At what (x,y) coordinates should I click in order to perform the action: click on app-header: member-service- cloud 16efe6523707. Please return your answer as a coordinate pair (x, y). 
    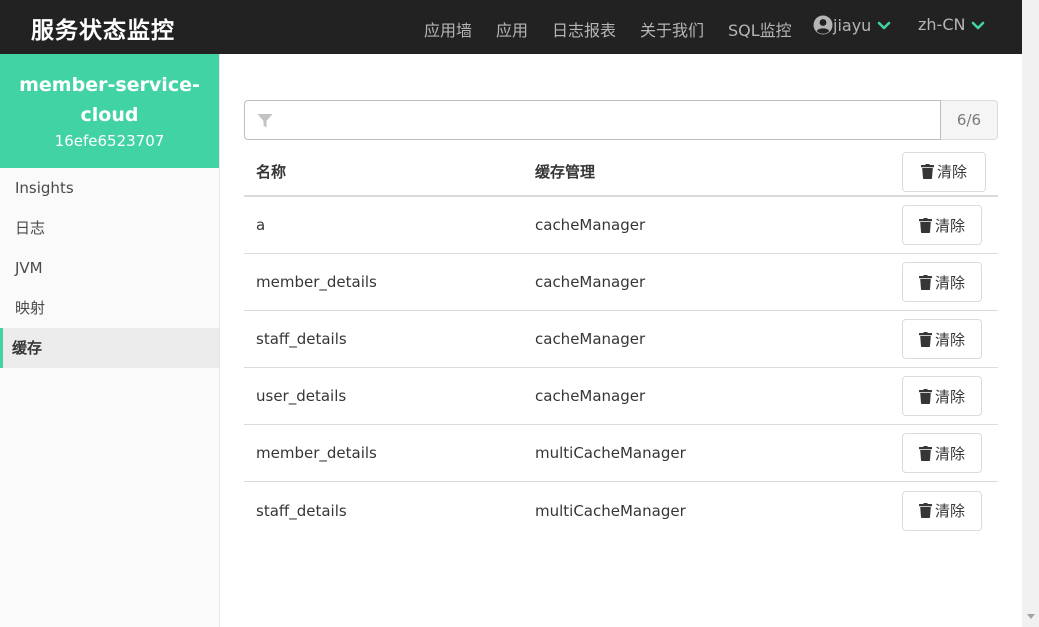
    Looking at the image, I should click on (109, 111).